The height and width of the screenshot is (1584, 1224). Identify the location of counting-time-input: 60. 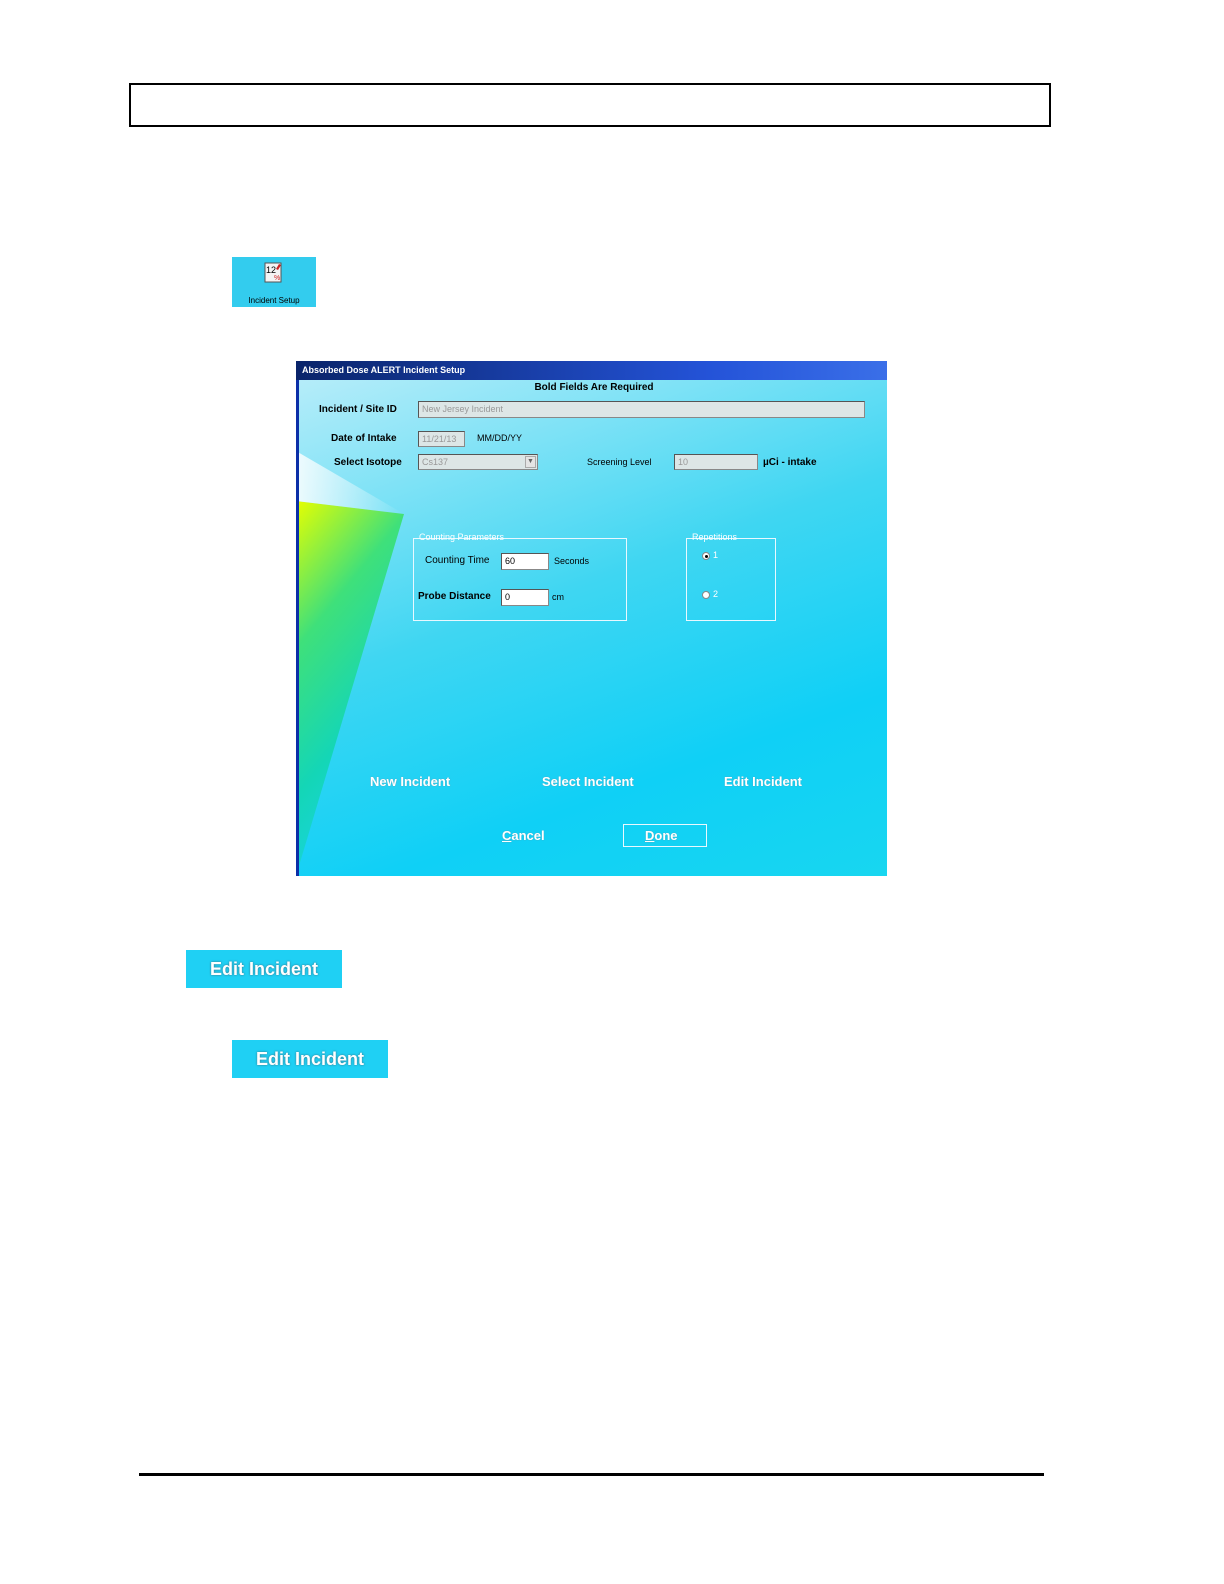
(525, 561).